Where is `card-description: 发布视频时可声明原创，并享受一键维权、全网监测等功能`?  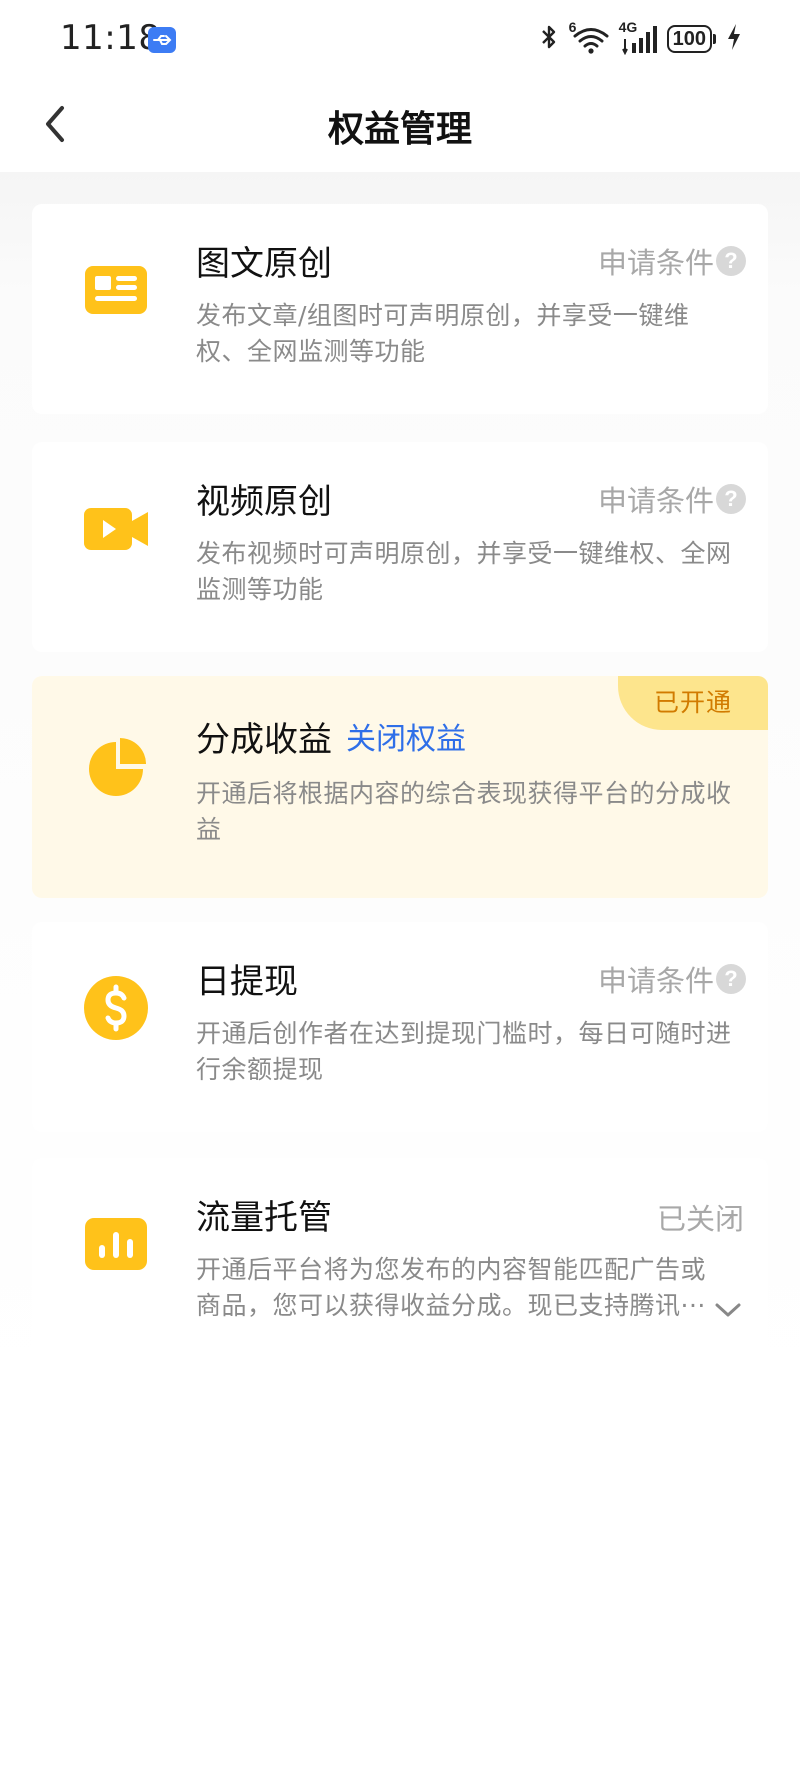
card-description: 发布视频时可声明原创，并享受一键维权、全网监测等功能 is located at coordinates (464, 571).